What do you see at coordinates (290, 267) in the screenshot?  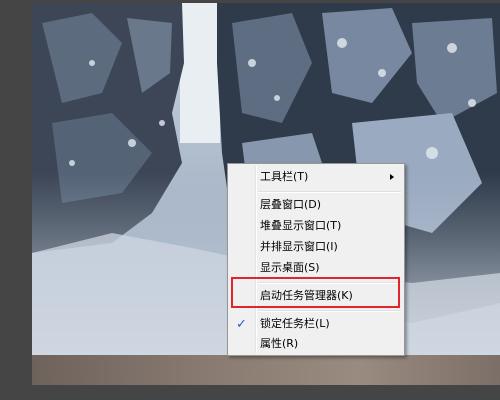 I see `menu-item-label: 显示桌面(S)` at bounding box center [290, 267].